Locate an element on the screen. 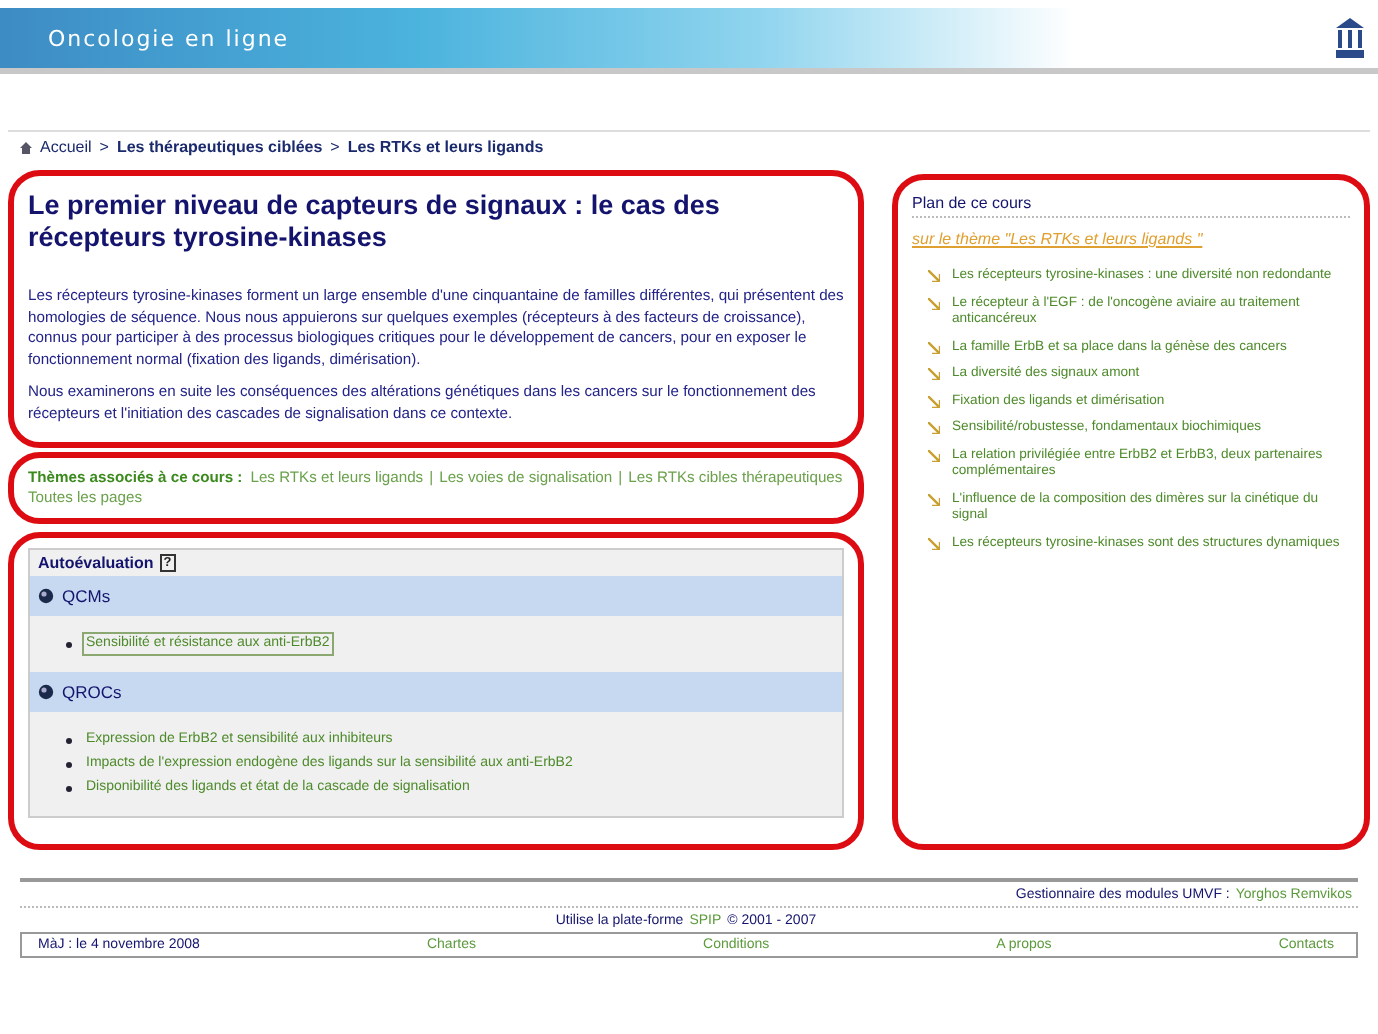 This screenshot has height=1034, width=1378. plan-title: Plan de ce cours is located at coordinates (1131, 206).